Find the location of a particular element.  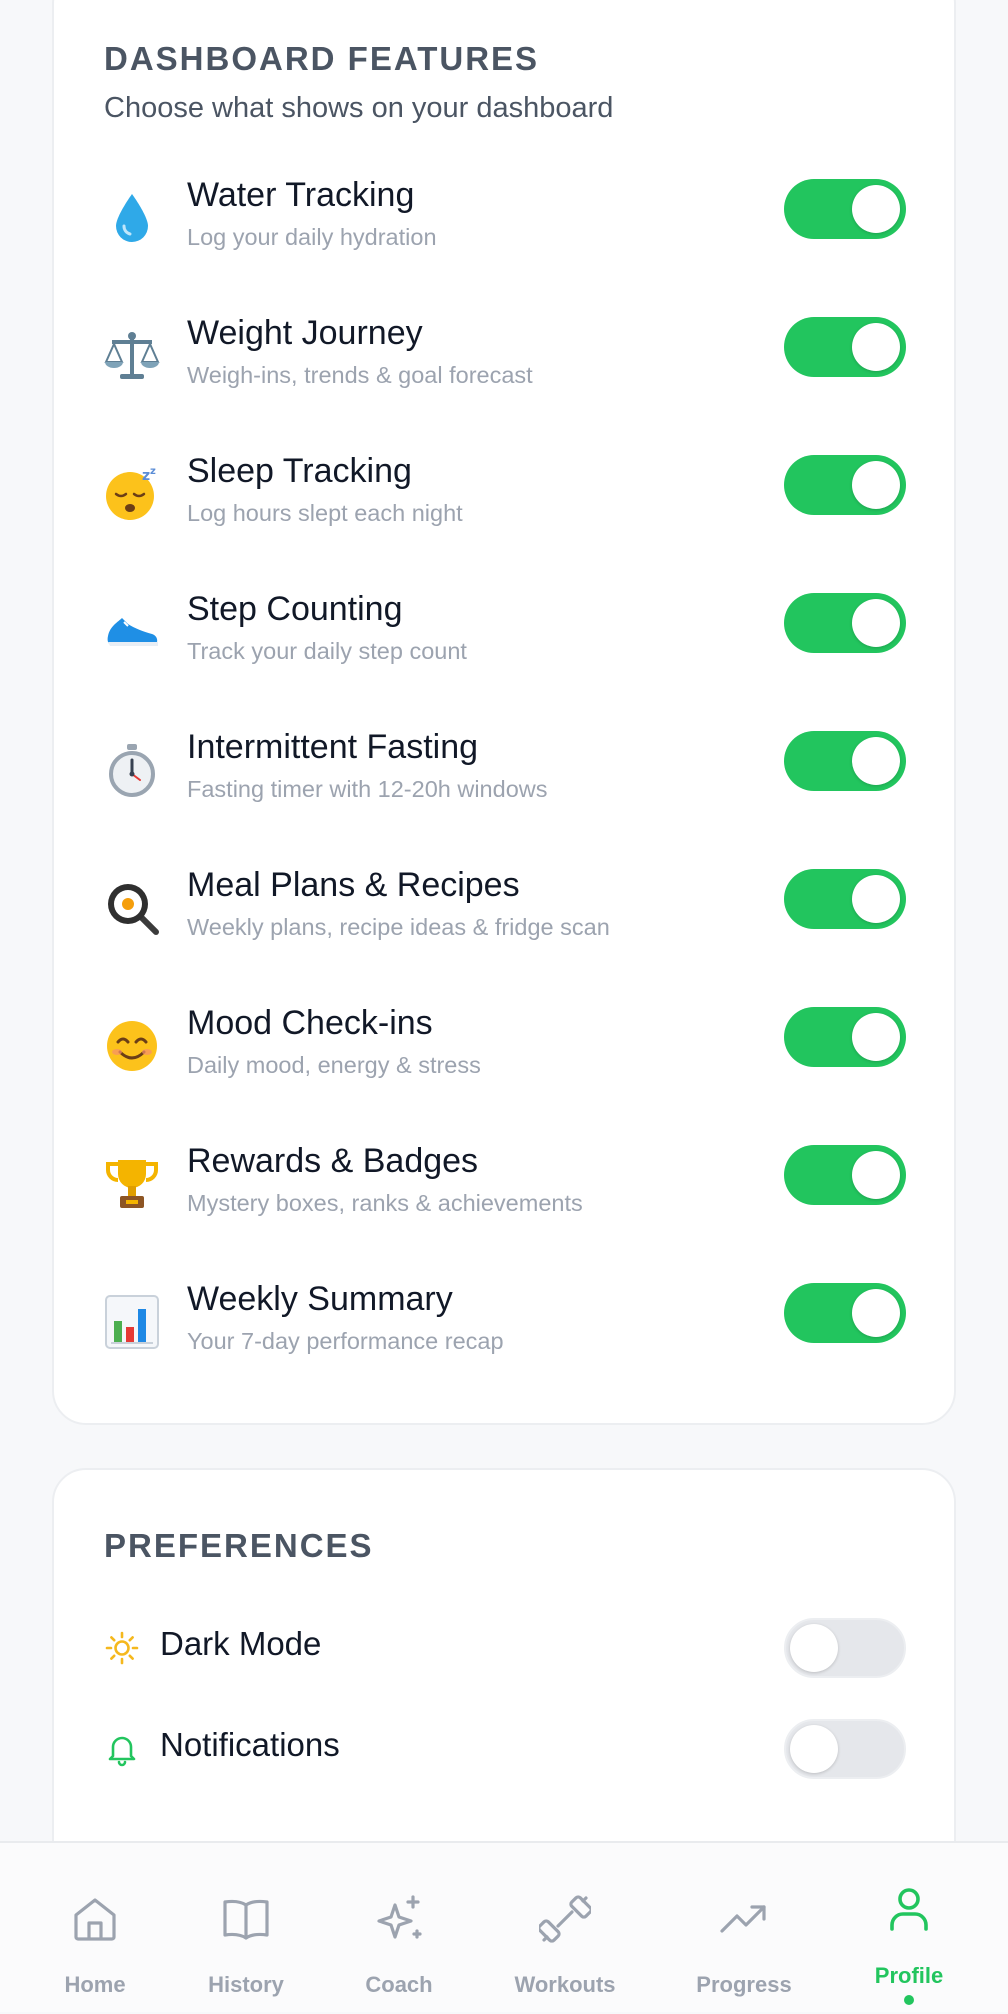

notifications-toggle is located at coordinates (845, 1749).